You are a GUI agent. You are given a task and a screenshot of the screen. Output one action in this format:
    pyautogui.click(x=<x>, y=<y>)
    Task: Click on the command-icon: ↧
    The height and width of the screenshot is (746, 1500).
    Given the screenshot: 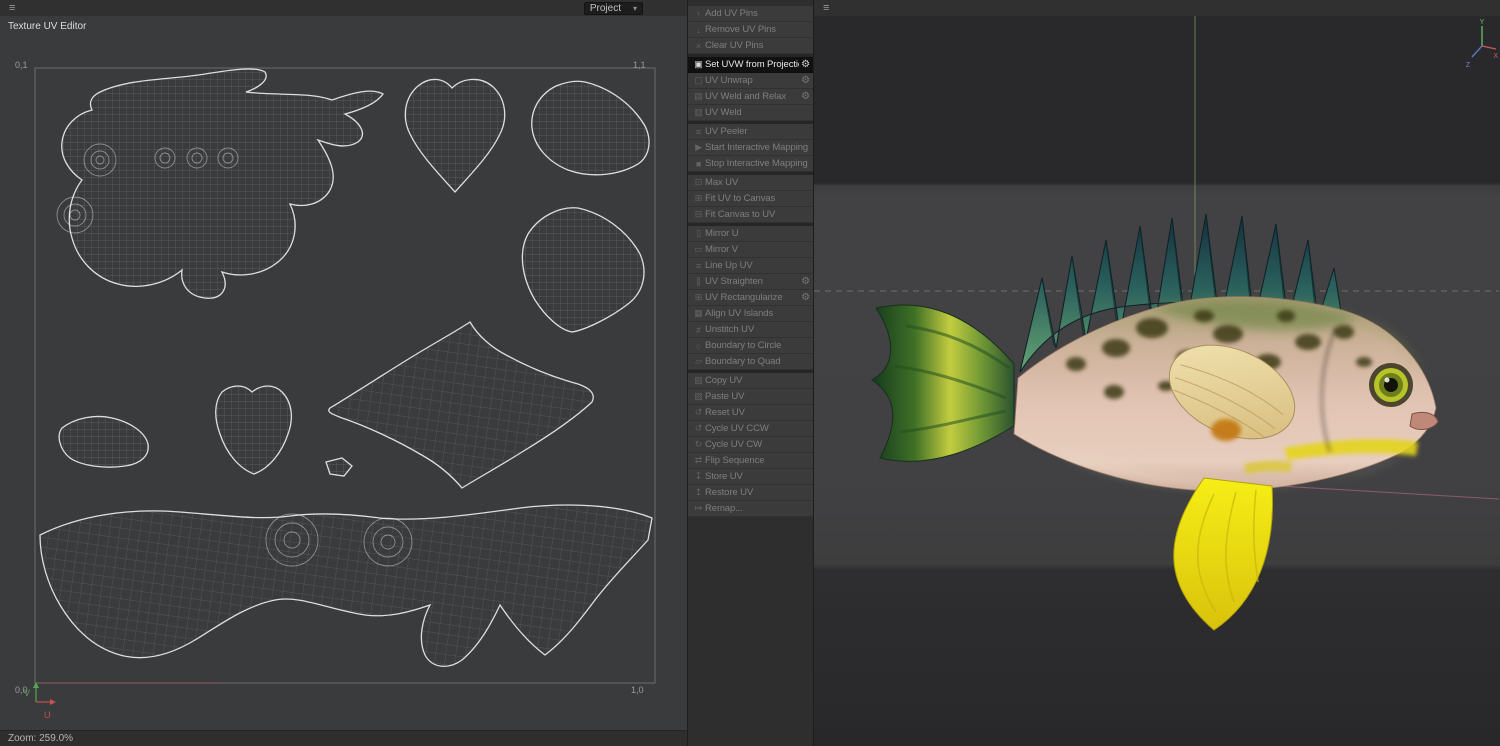 What is the action you would take?
    pyautogui.click(x=698, y=476)
    